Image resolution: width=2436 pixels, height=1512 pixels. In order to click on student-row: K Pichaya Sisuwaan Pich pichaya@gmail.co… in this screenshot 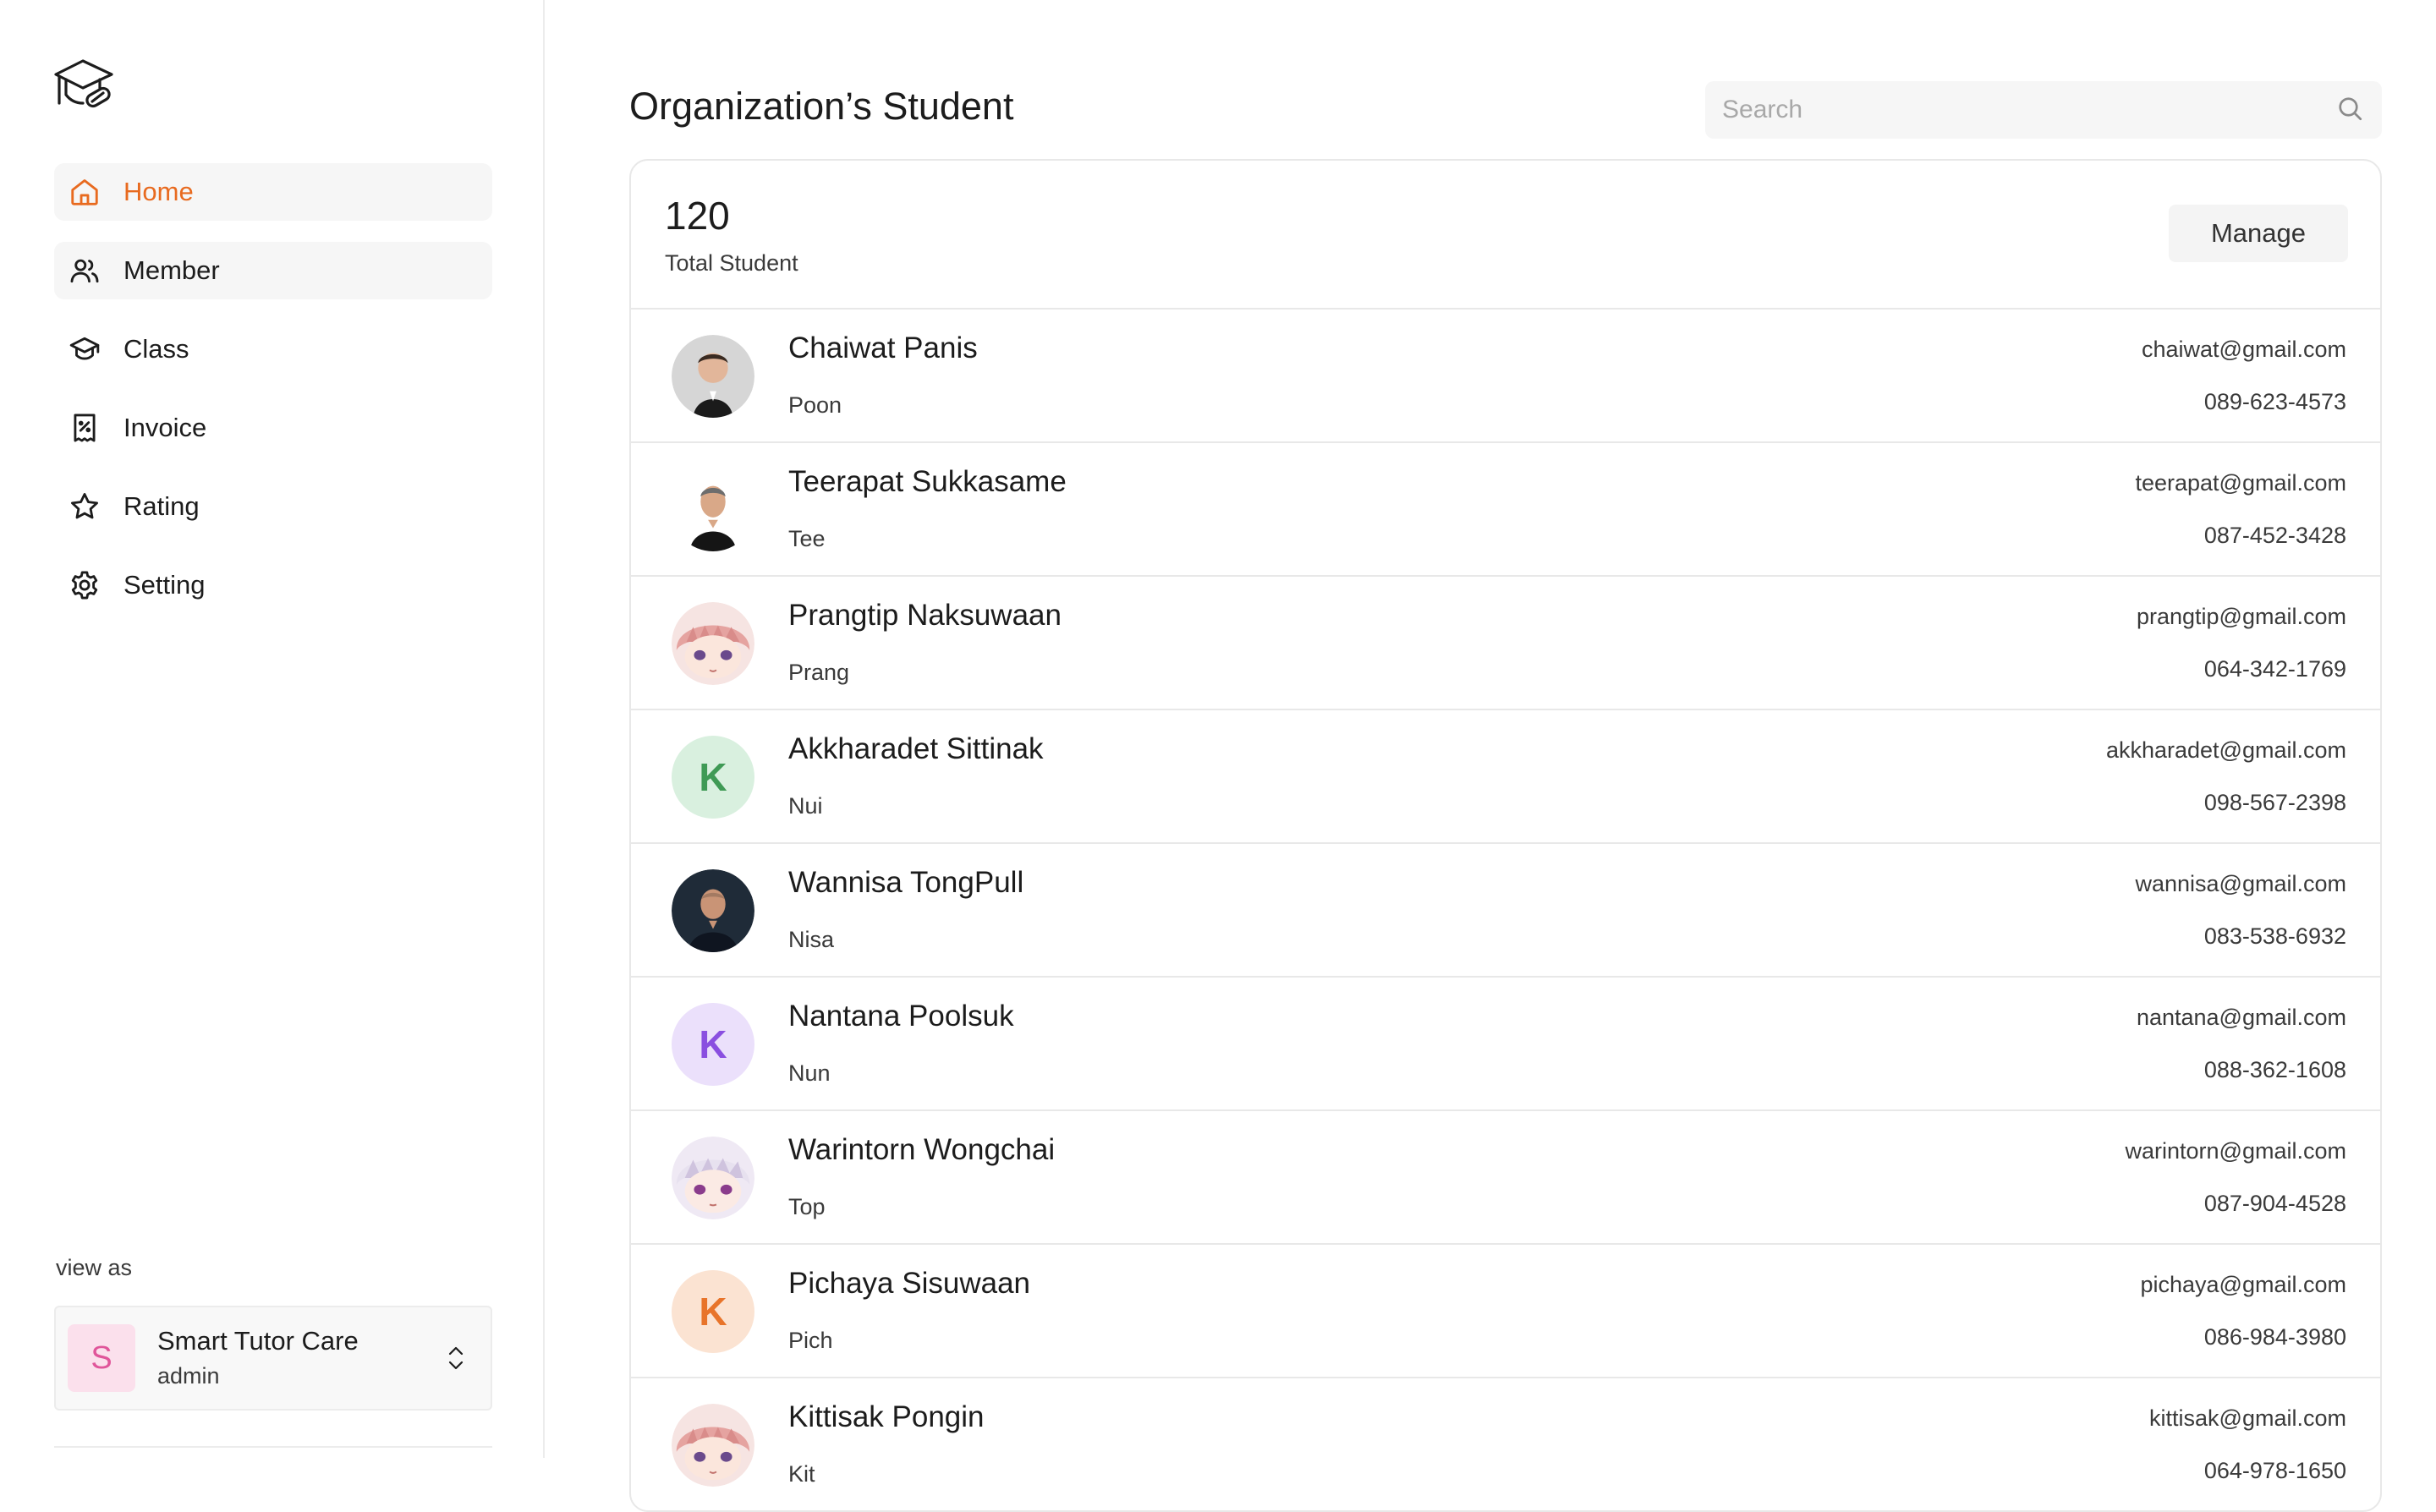, I will do `click(1505, 1311)`.